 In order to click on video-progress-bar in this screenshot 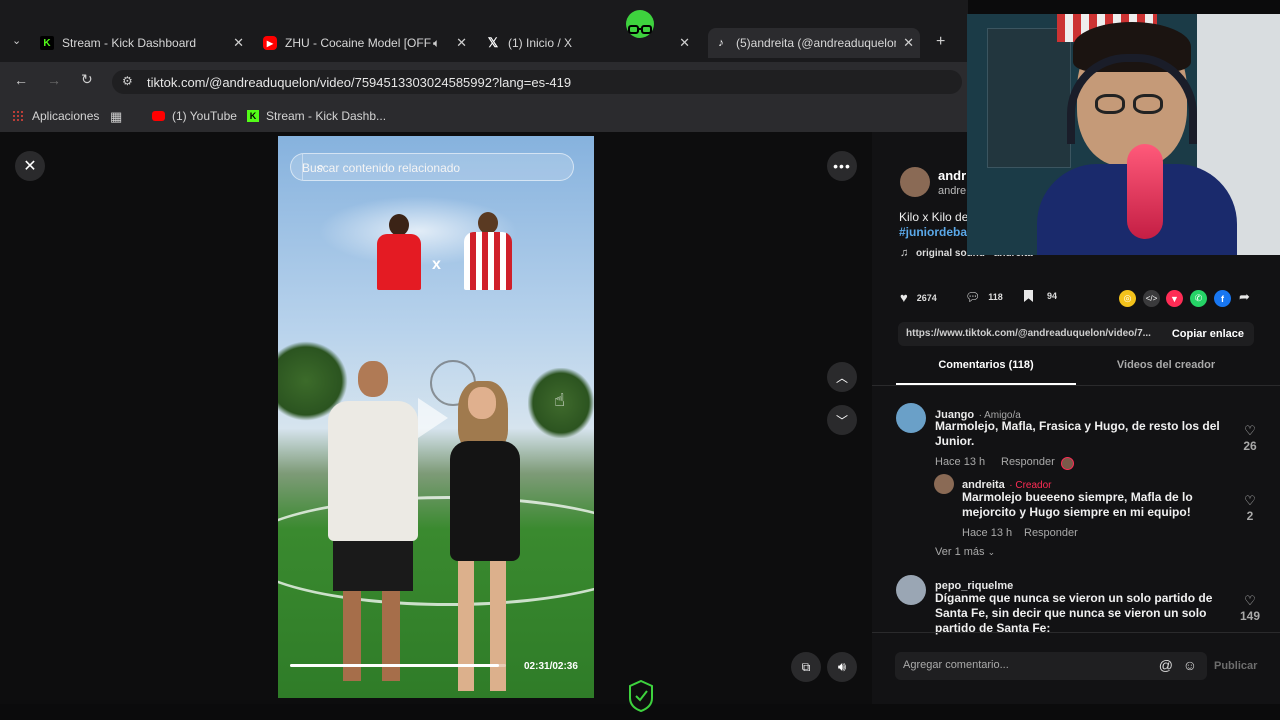, I will do `click(398, 665)`.